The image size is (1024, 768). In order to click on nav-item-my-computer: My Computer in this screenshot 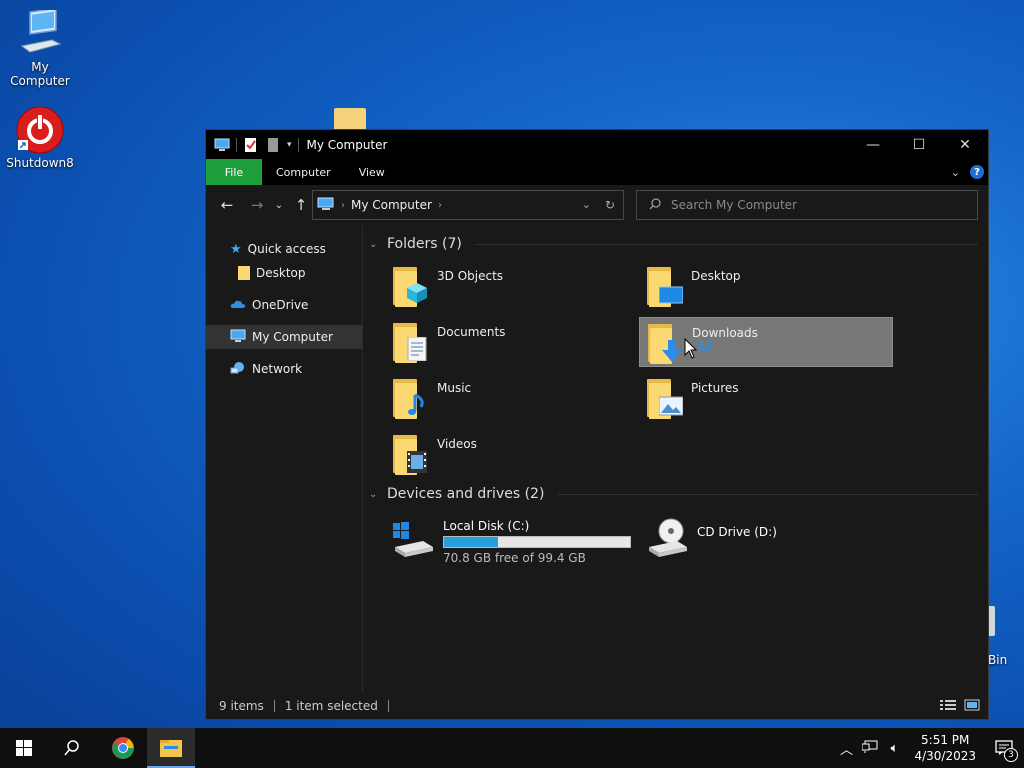, I will do `click(284, 337)`.